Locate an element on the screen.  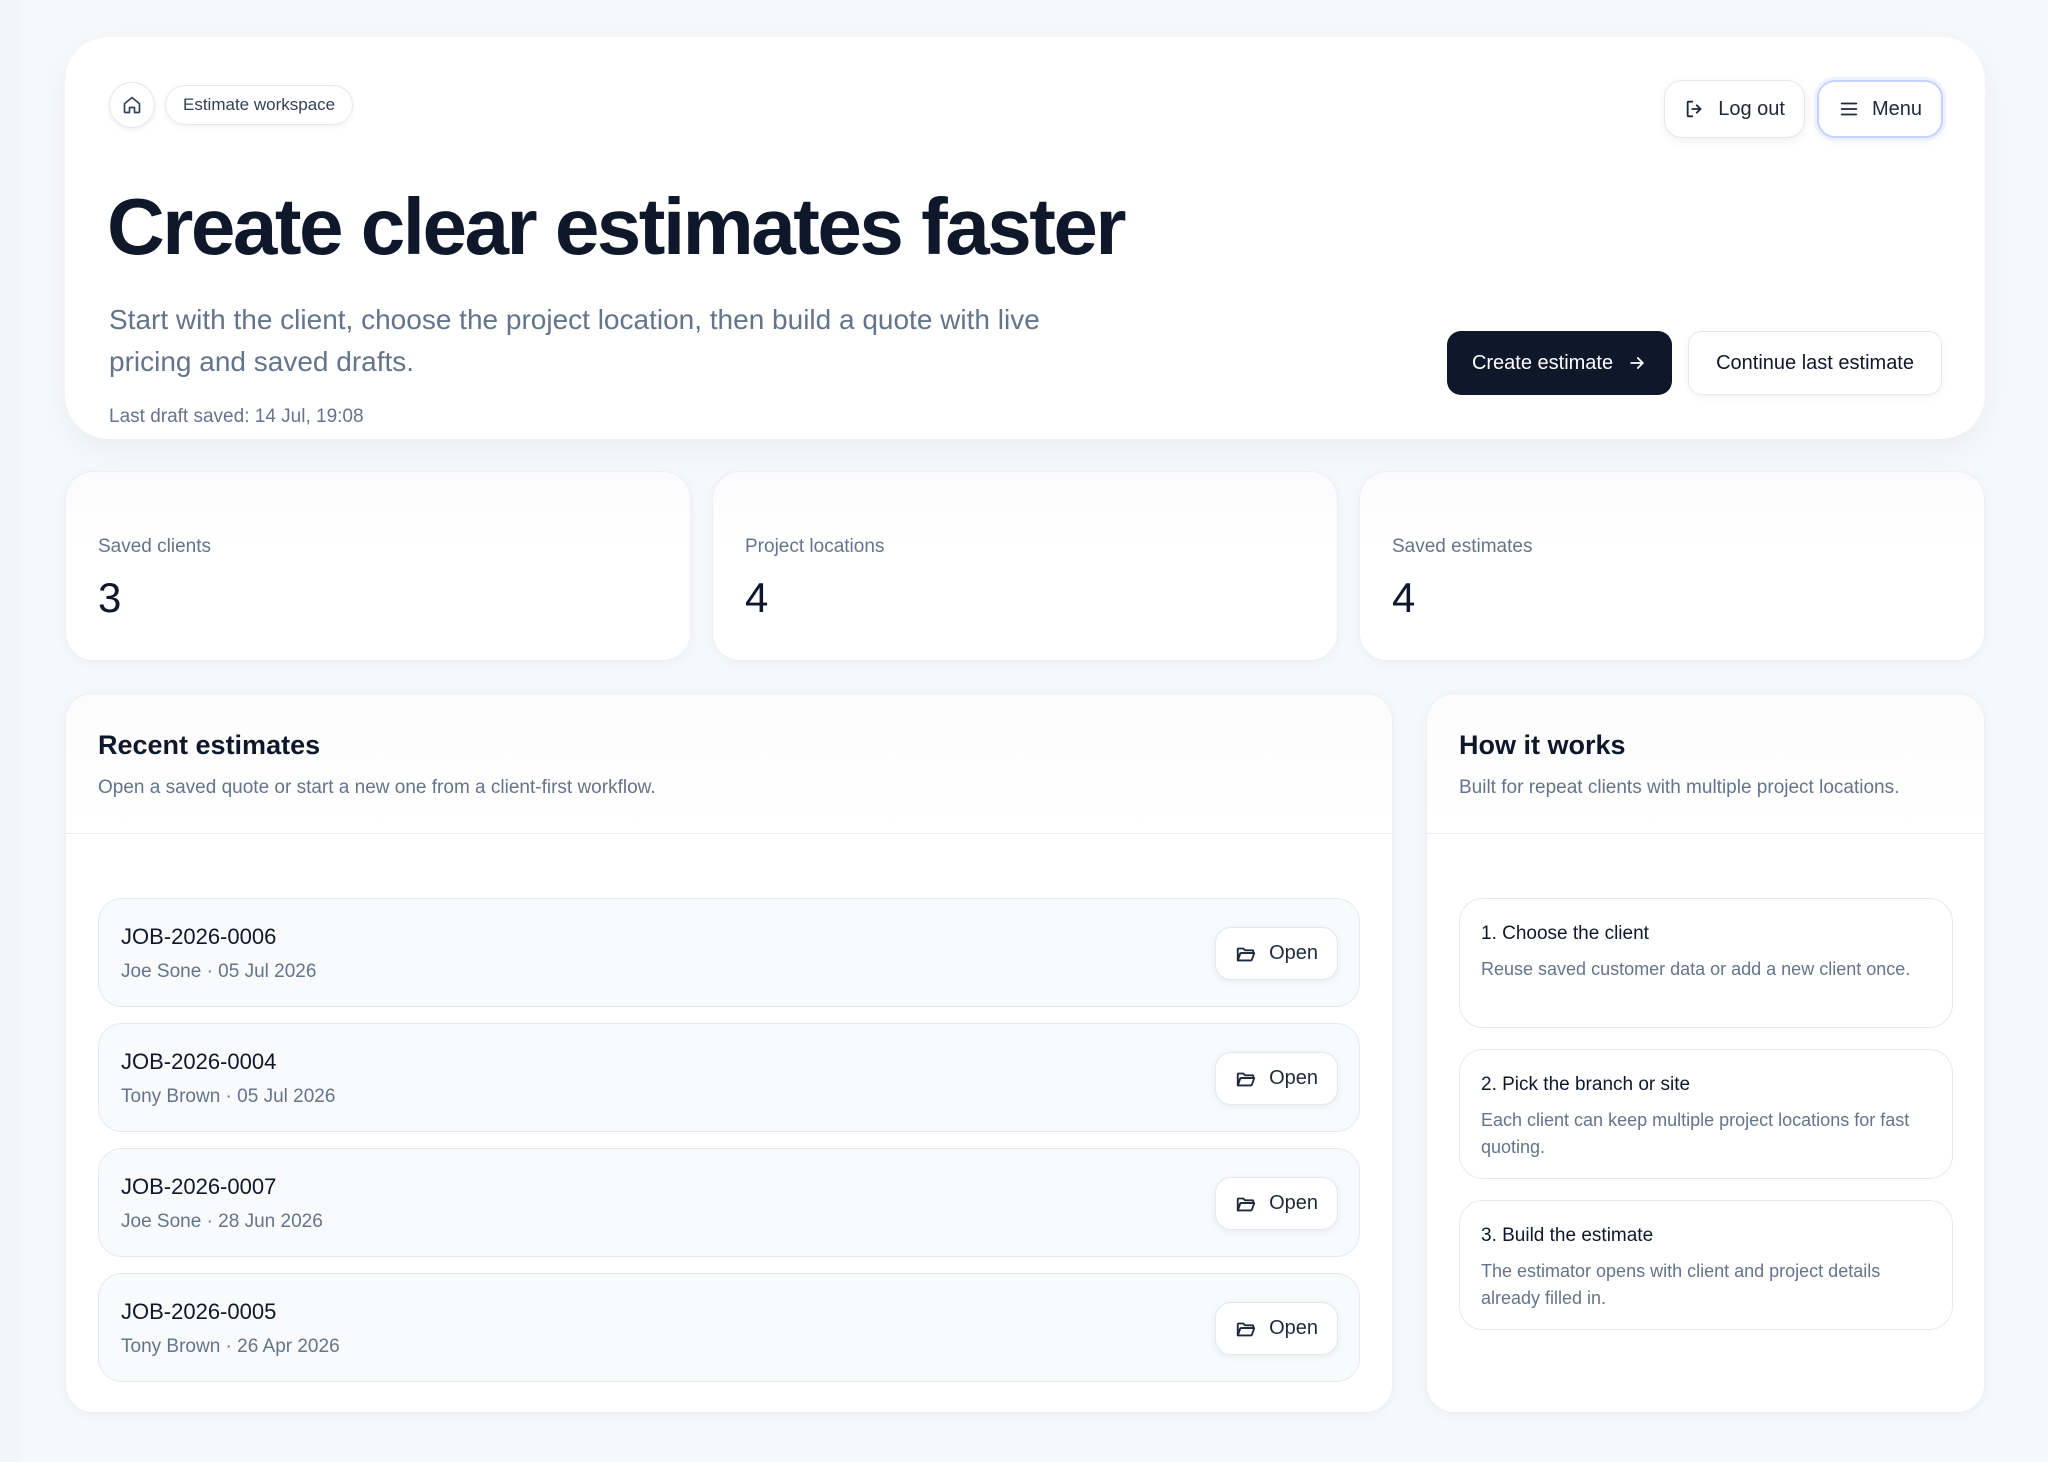
stat-label: Project locations is located at coordinates (815, 546).